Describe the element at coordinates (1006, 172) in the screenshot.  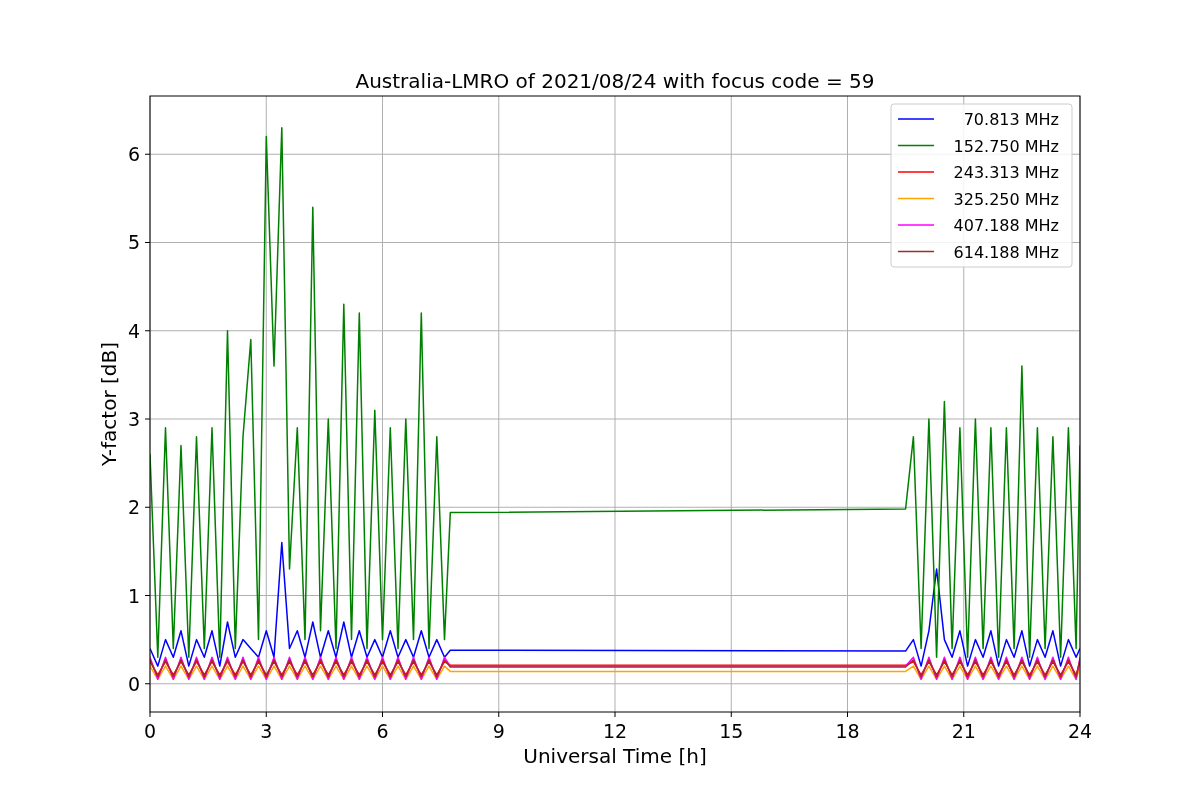
I see `legend-label: 243.313 MHz` at that location.